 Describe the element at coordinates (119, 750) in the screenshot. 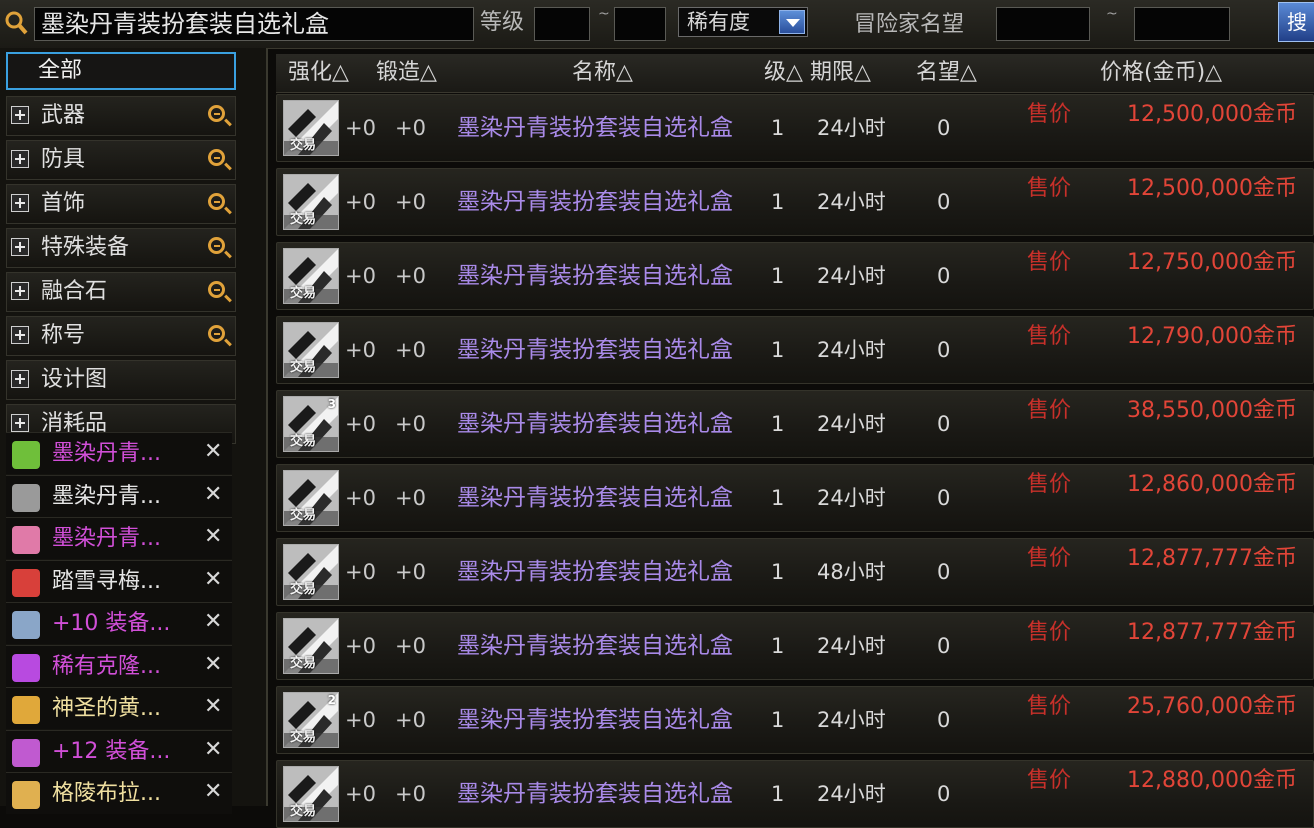

I see `search-history-item: +12 装备... ✕` at that location.